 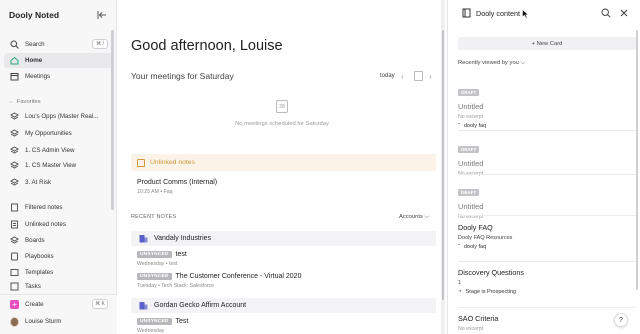 What do you see at coordinates (637, 160) in the screenshot?
I see `panel-scrollbar` at bounding box center [637, 160].